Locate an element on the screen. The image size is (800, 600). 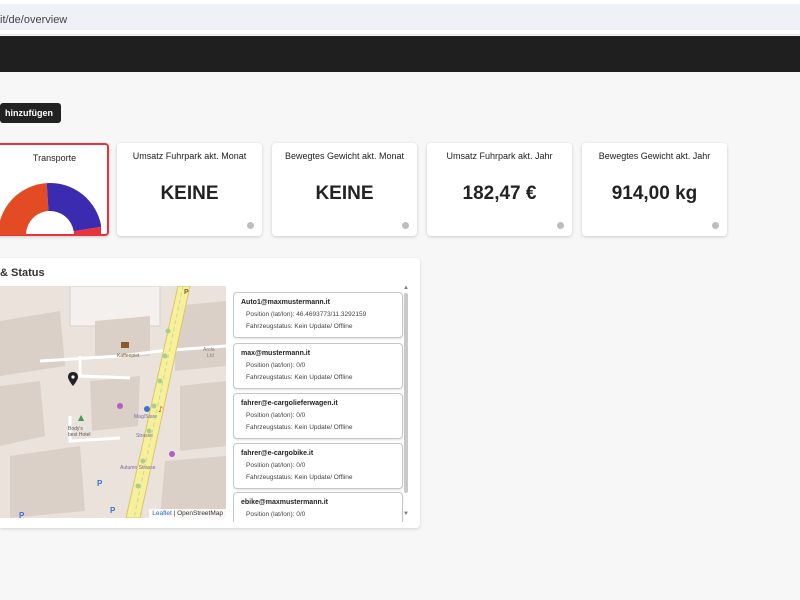
donut-segment-blue is located at coordinates (73, 207).